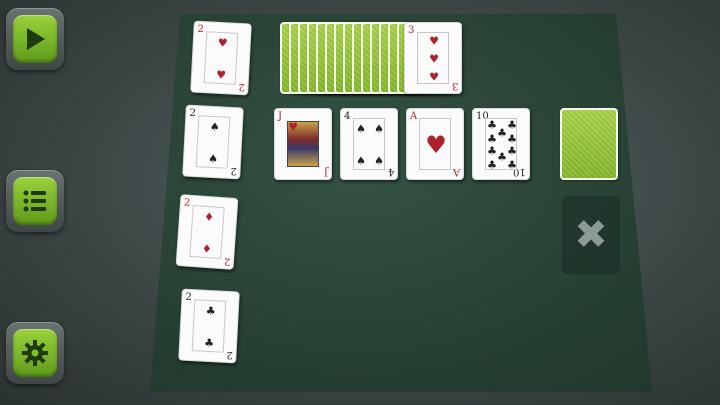 The width and height of the screenshot is (720, 405). I want to click on left-card: 2 2 ♠ ♠, so click(213, 142).